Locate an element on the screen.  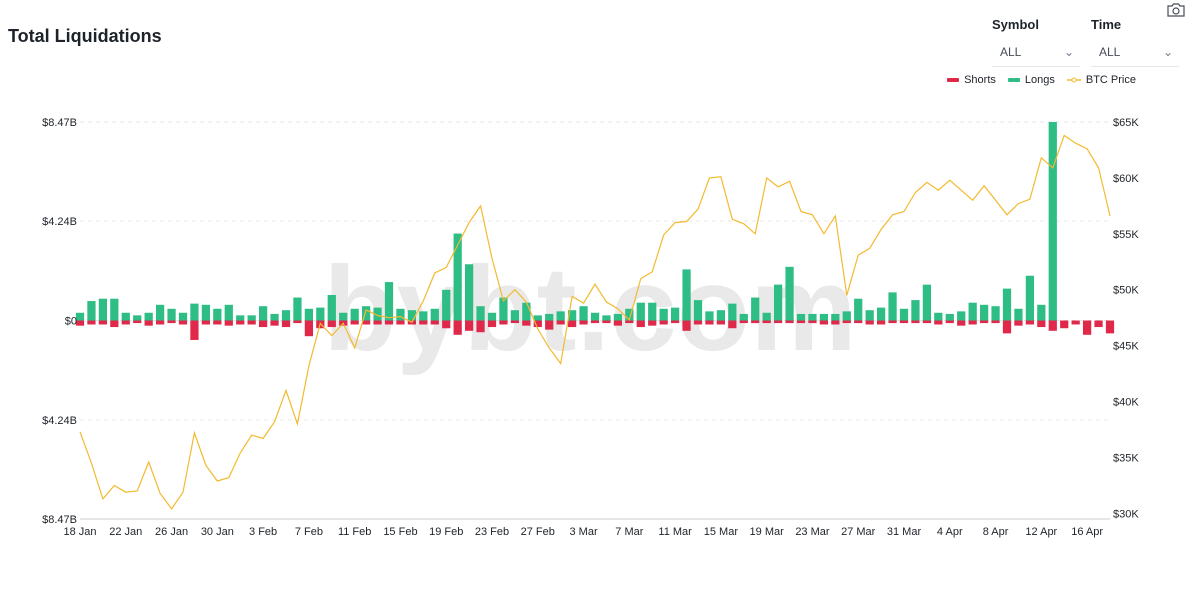
x-tick-label: 11 Mar is located at coordinates (675, 532).